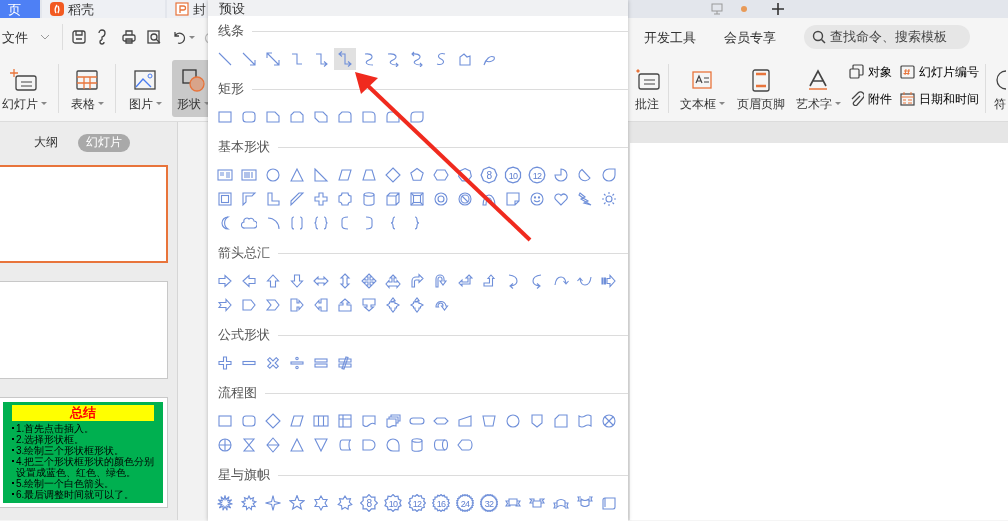 The image size is (1008, 521). What do you see at coordinates (750, 37) in the screenshot?
I see `menu-tab: 会员专享` at bounding box center [750, 37].